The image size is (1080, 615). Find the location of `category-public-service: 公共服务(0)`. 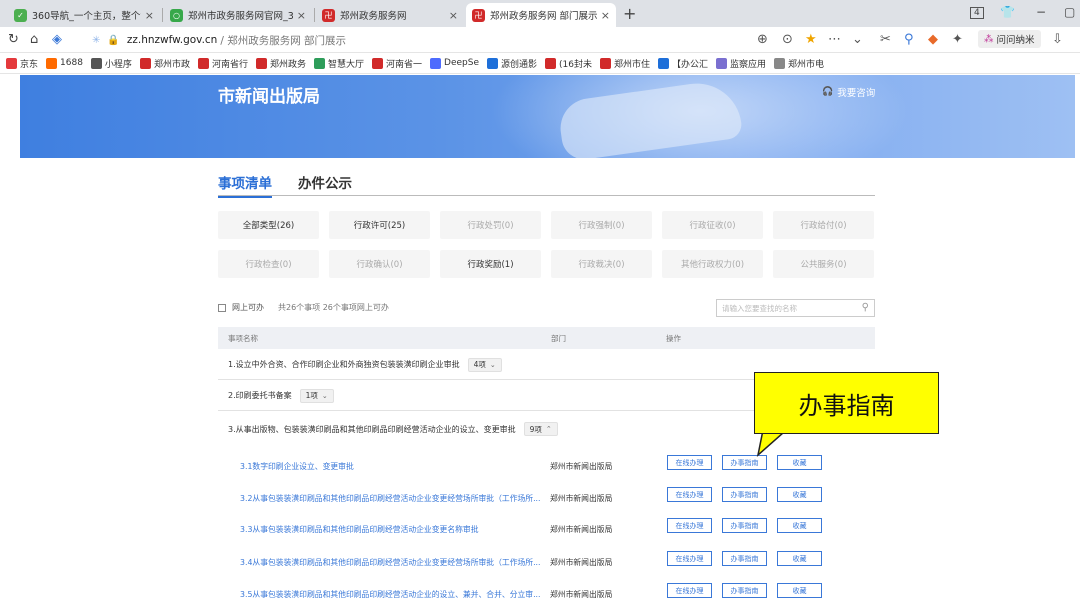

category-public-service: 公共服务(0) is located at coordinates (823, 264).